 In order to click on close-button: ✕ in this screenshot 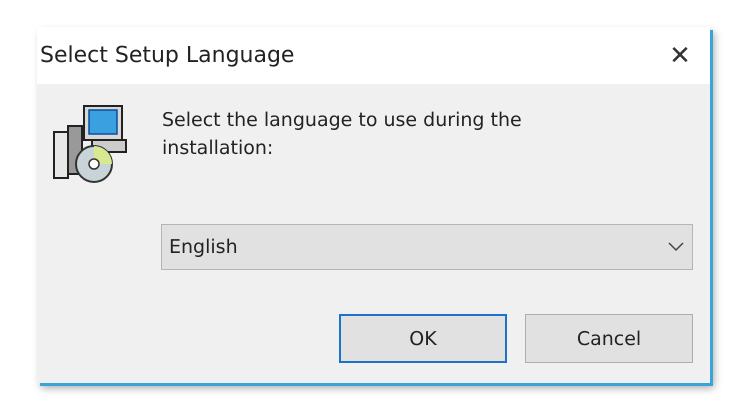, I will do `click(680, 55)`.